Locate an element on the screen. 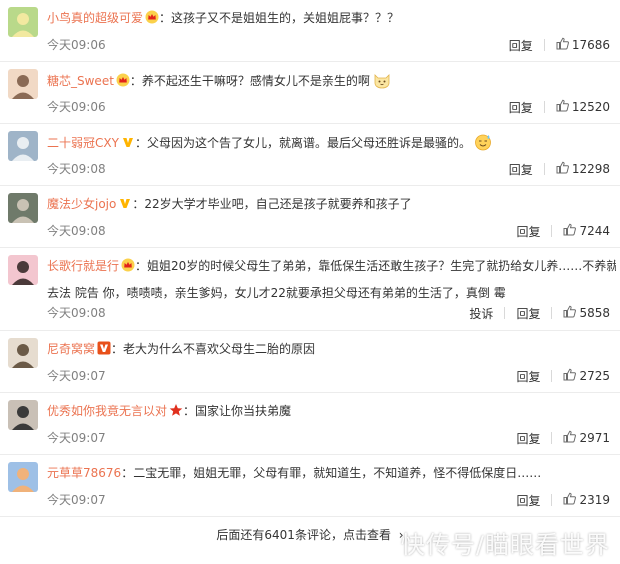 The height and width of the screenshot is (564, 620). username-link: 优秀如你我竟无言以对 is located at coordinates (107, 411).